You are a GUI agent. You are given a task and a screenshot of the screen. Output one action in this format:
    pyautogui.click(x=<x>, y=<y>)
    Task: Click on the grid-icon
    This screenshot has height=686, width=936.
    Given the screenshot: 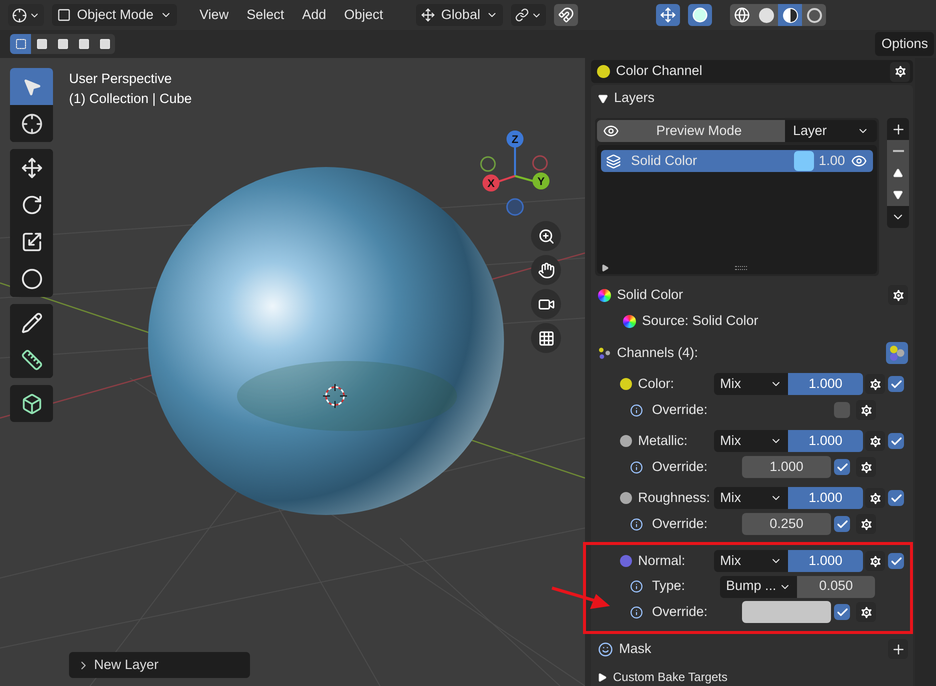 What is the action you would take?
    pyautogui.click(x=546, y=338)
    